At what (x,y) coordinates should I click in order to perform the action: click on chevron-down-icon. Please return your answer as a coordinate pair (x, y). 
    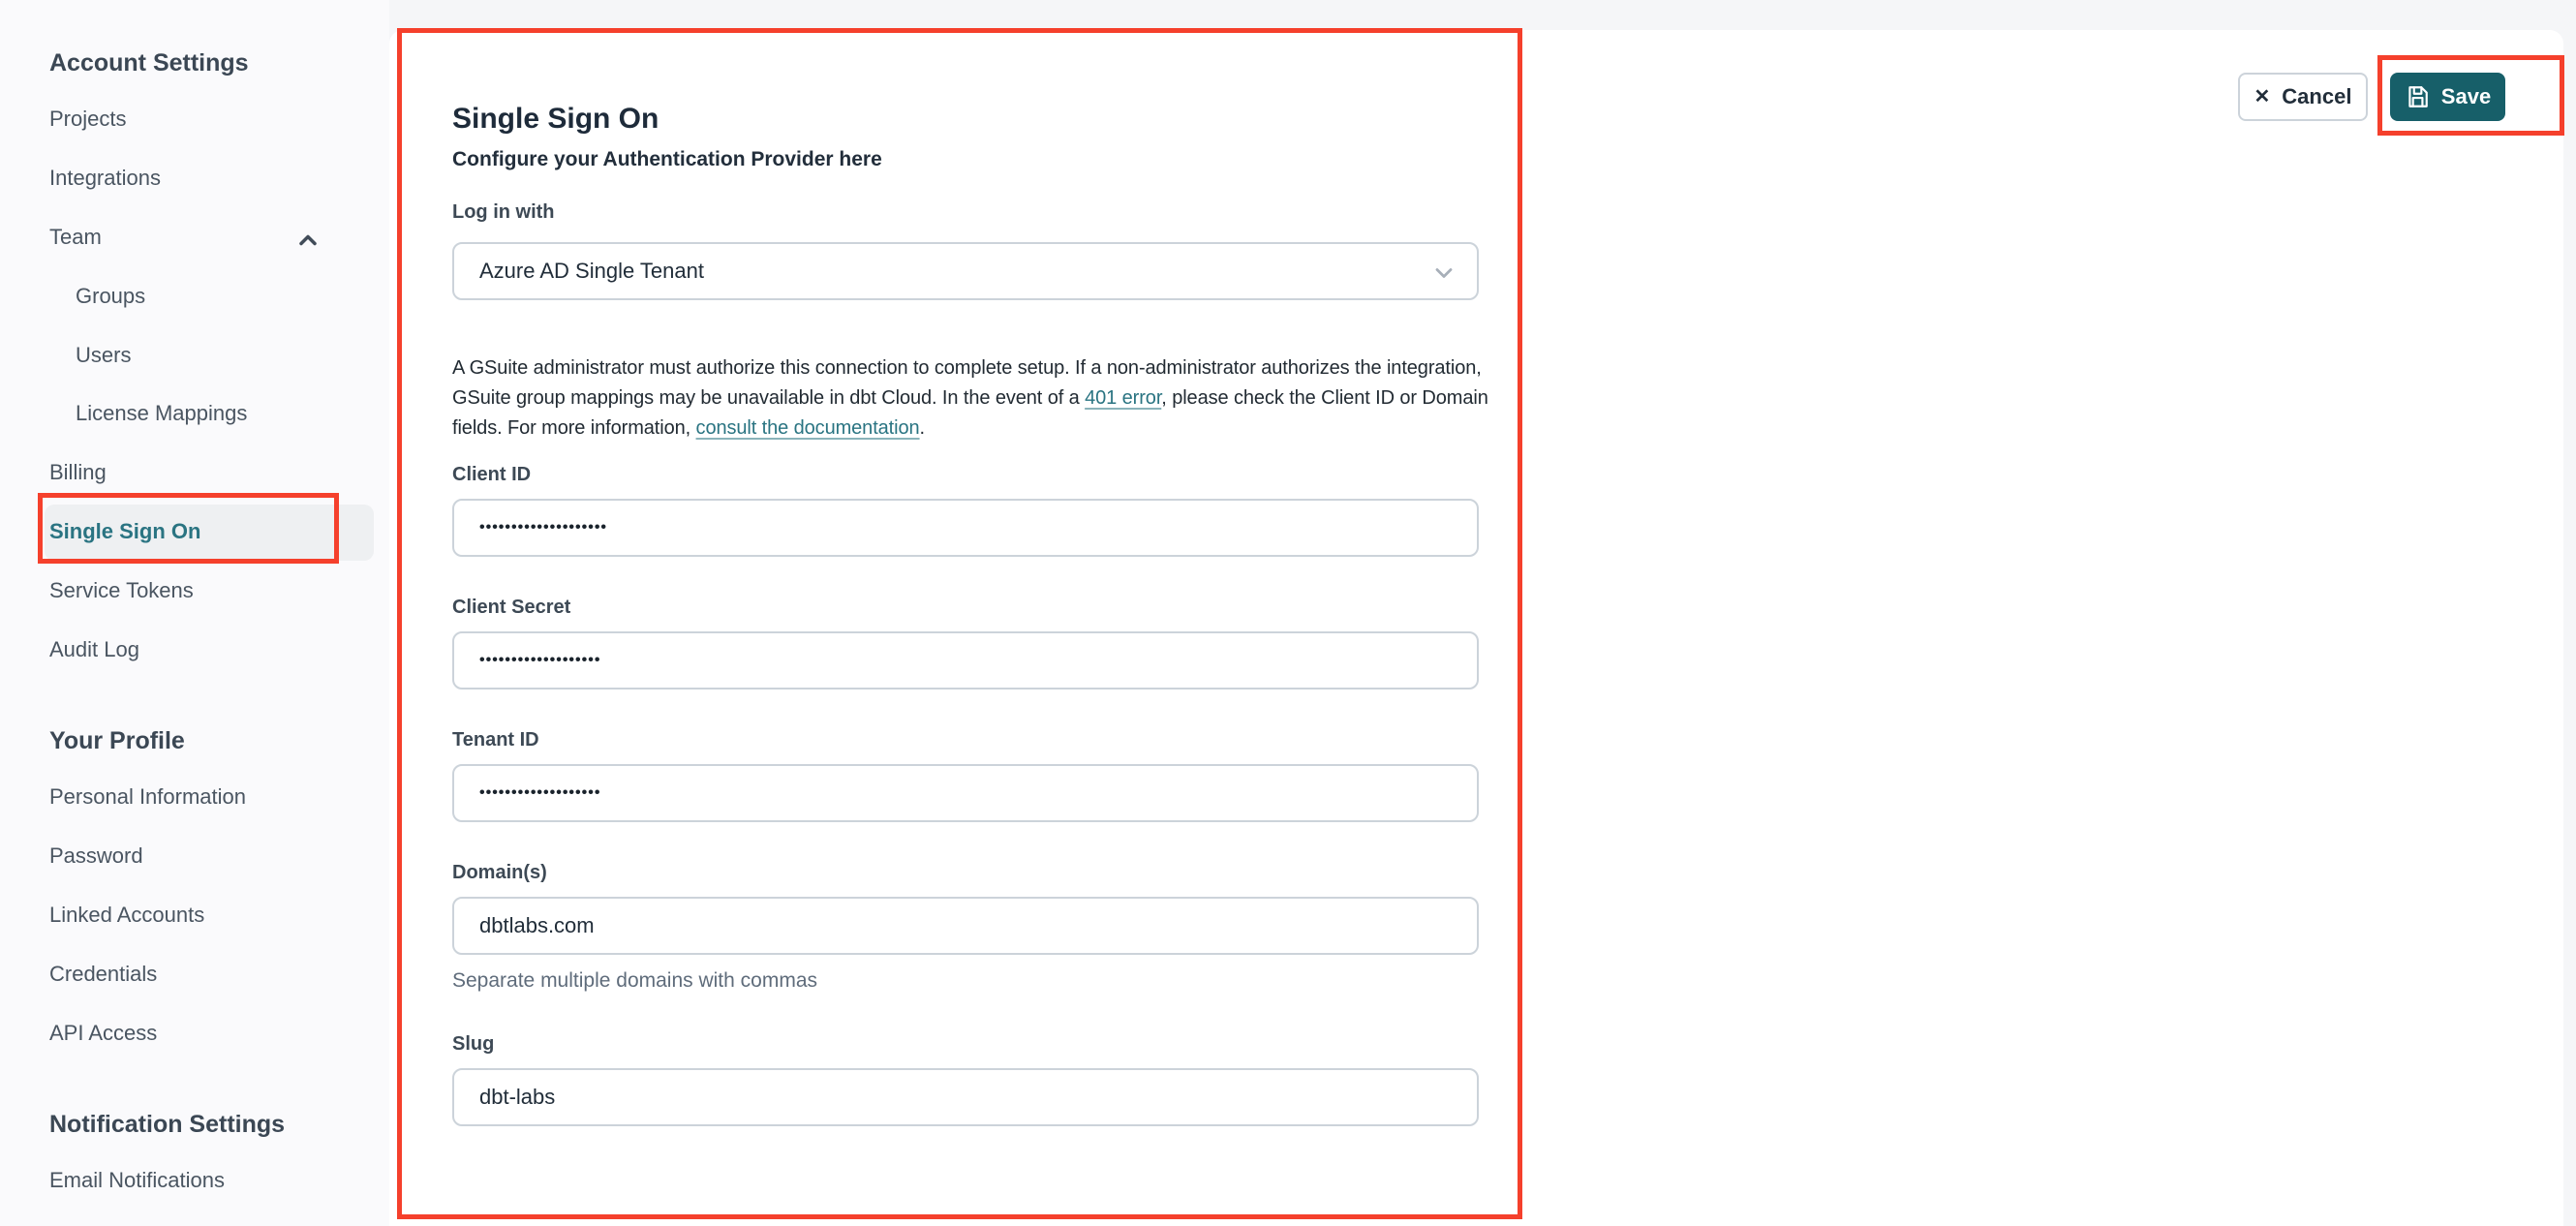
    Looking at the image, I should click on (1443, 273).